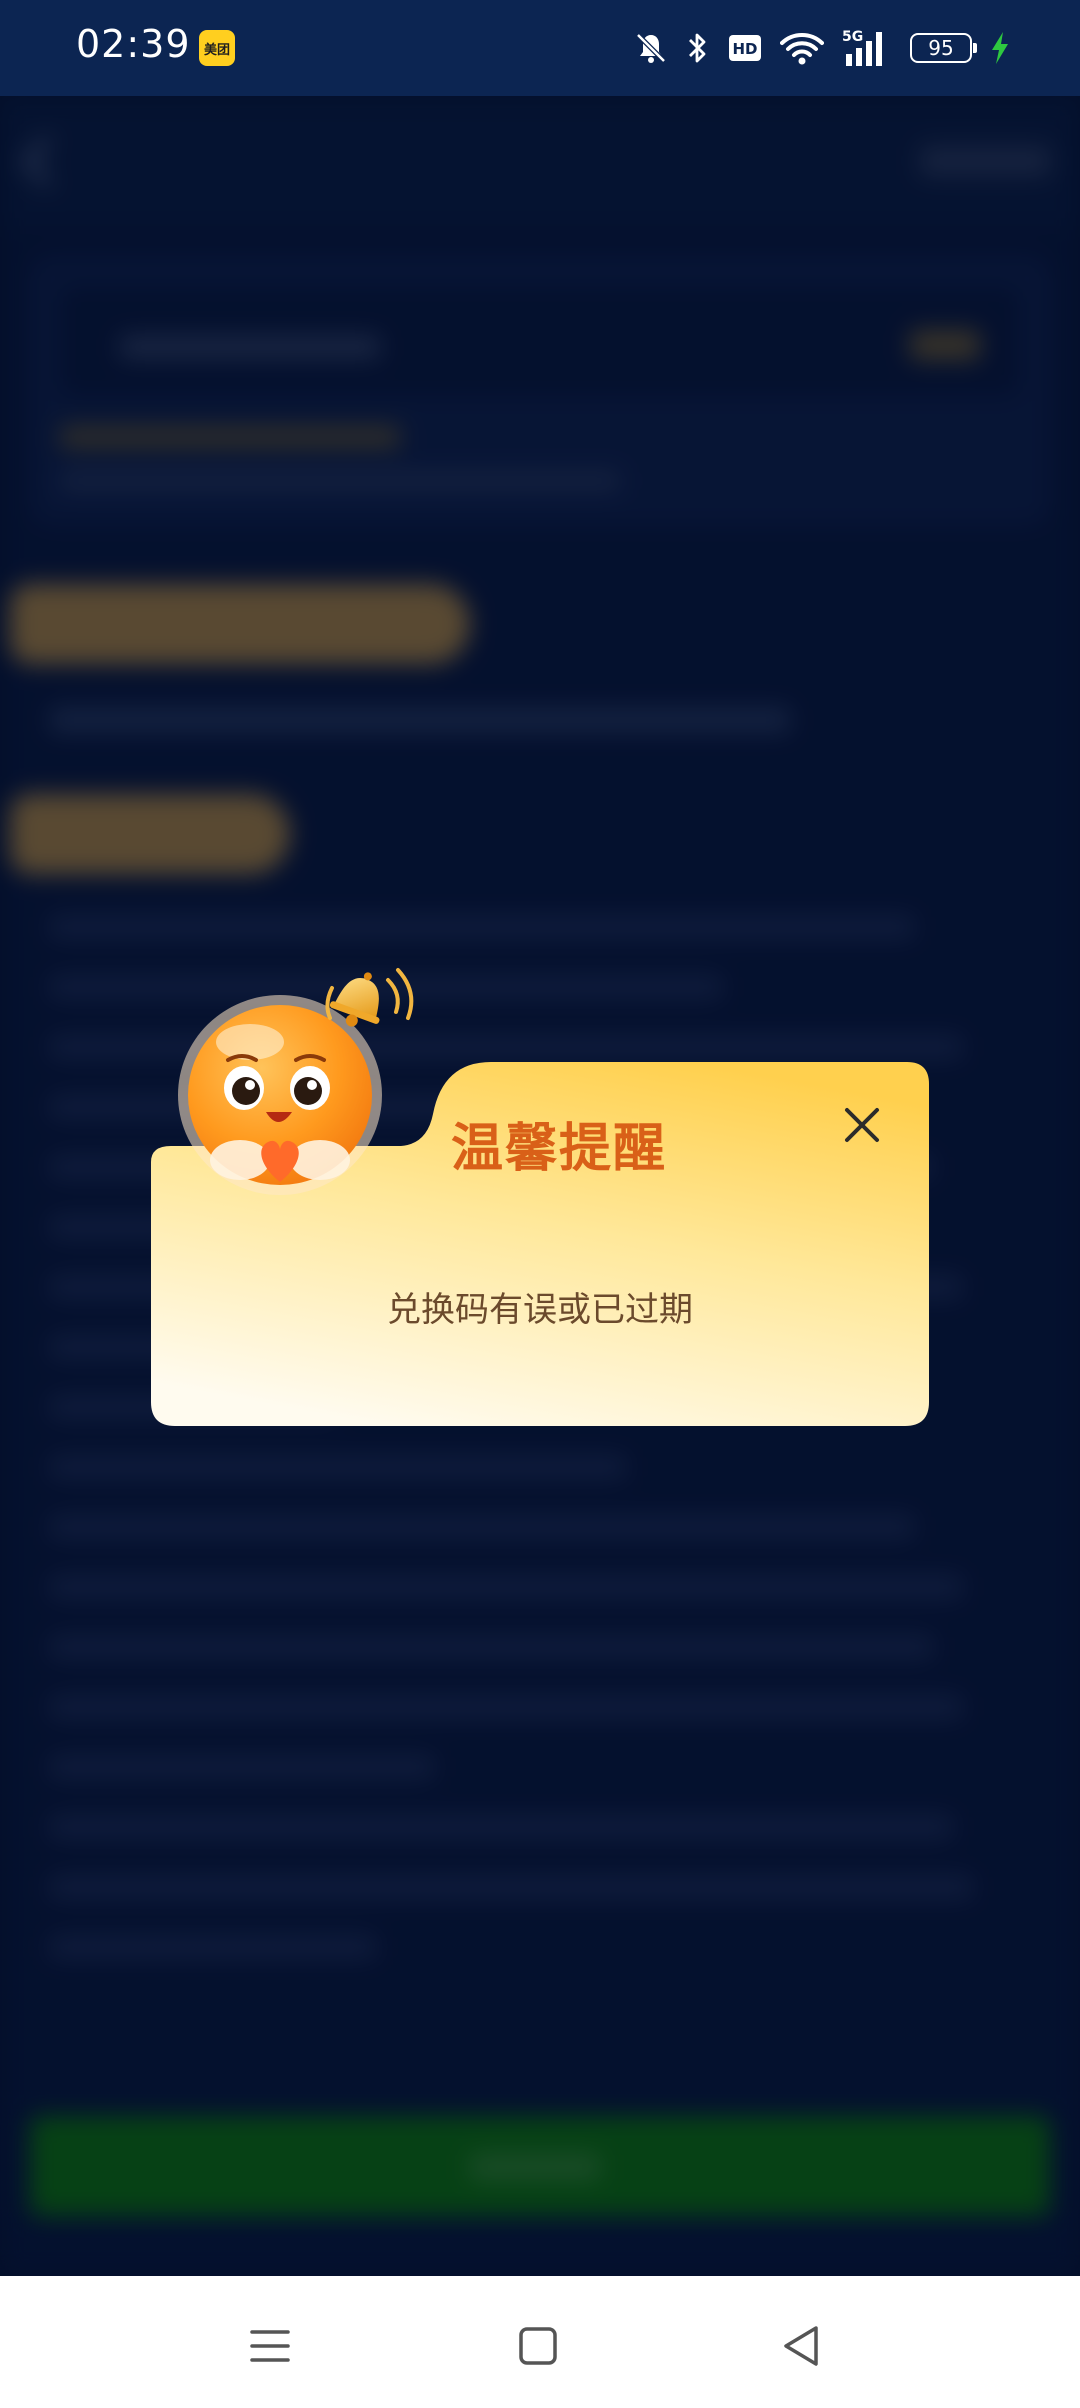 This screenshot has width=1080, height=2408. What do you see at coordinates (862, 1125) in the screenshot?
I see `close-icon` at bounding box center [862, 1125].